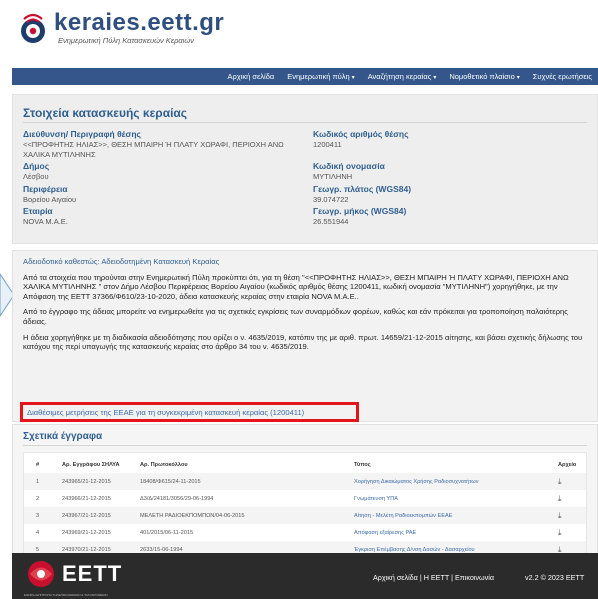  I want to click on footer-links: Αρχική σελίδα | Η ΕΕΤΤ | Επικοινωνία, so click(433, 577).